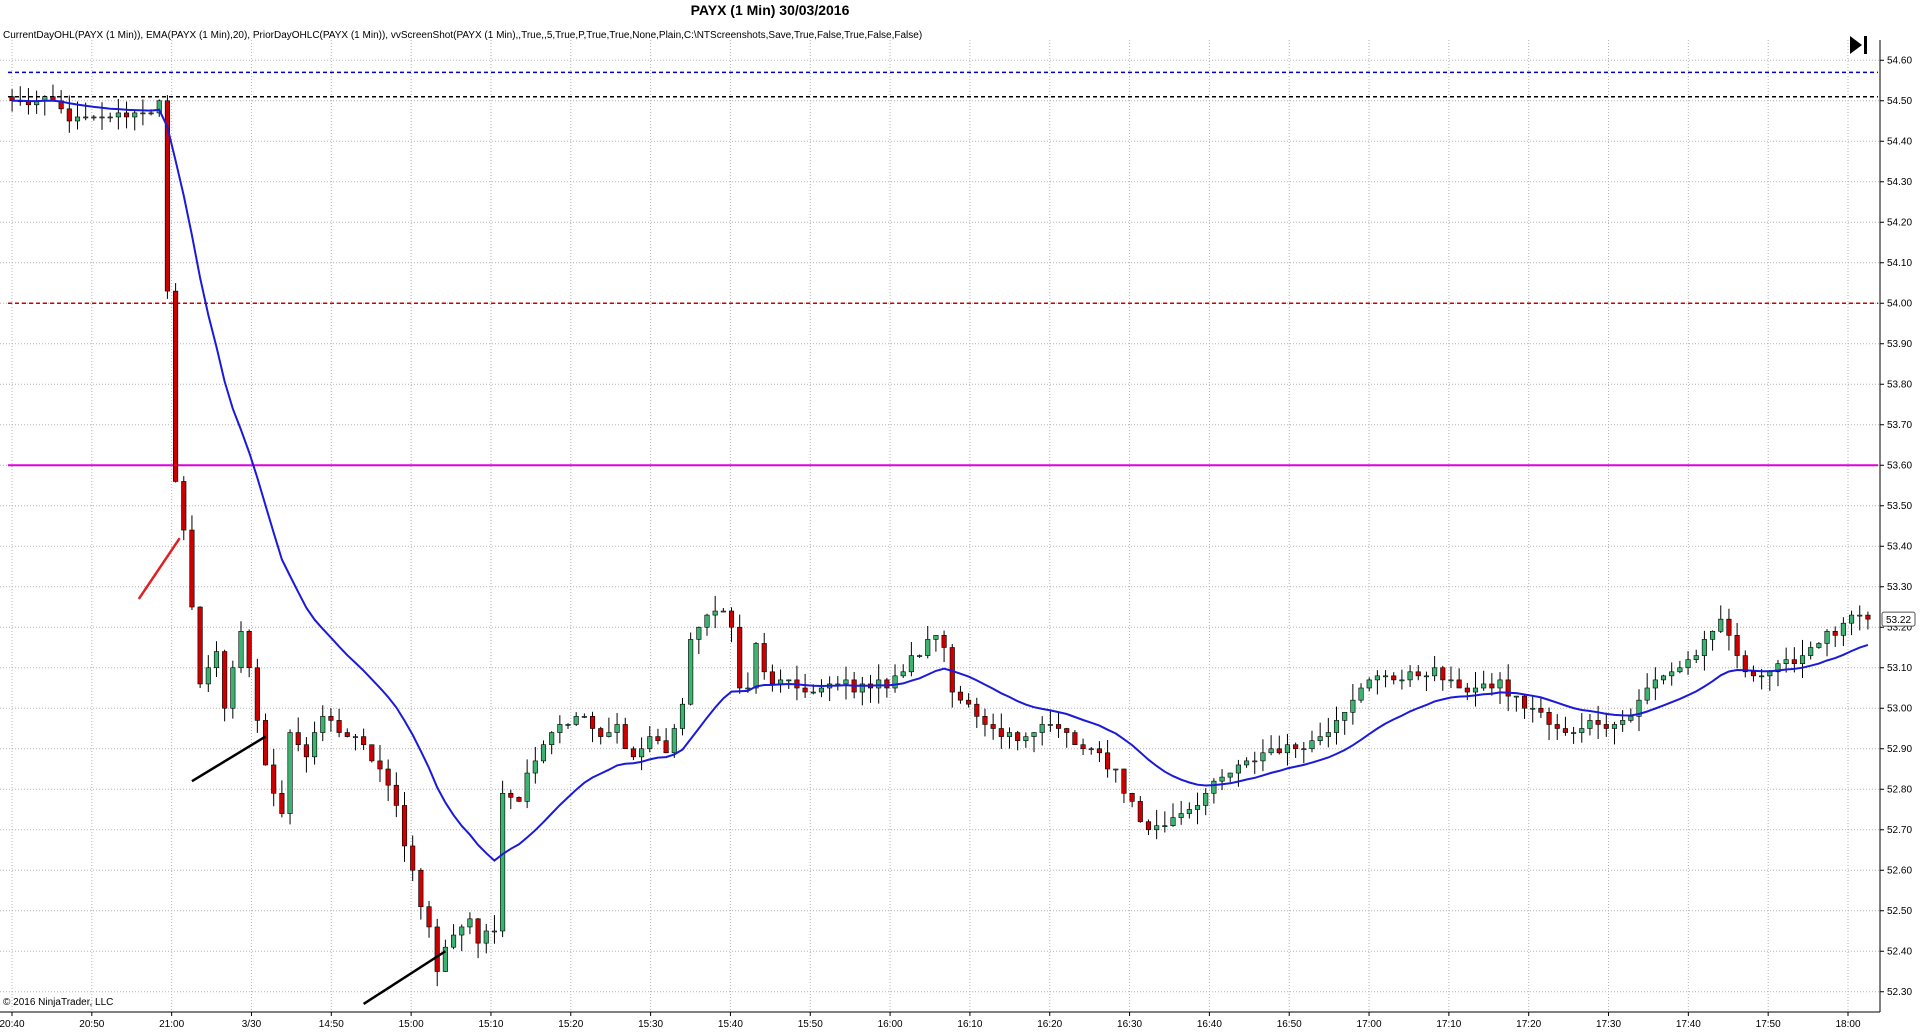 Image resolution: width=1920 pixels, height=1034 pixels. What do you see at coordinates (1899, 587) in the screenshot?
I see `y-tick-label: 53.30` at bounding box center [1899, 587].